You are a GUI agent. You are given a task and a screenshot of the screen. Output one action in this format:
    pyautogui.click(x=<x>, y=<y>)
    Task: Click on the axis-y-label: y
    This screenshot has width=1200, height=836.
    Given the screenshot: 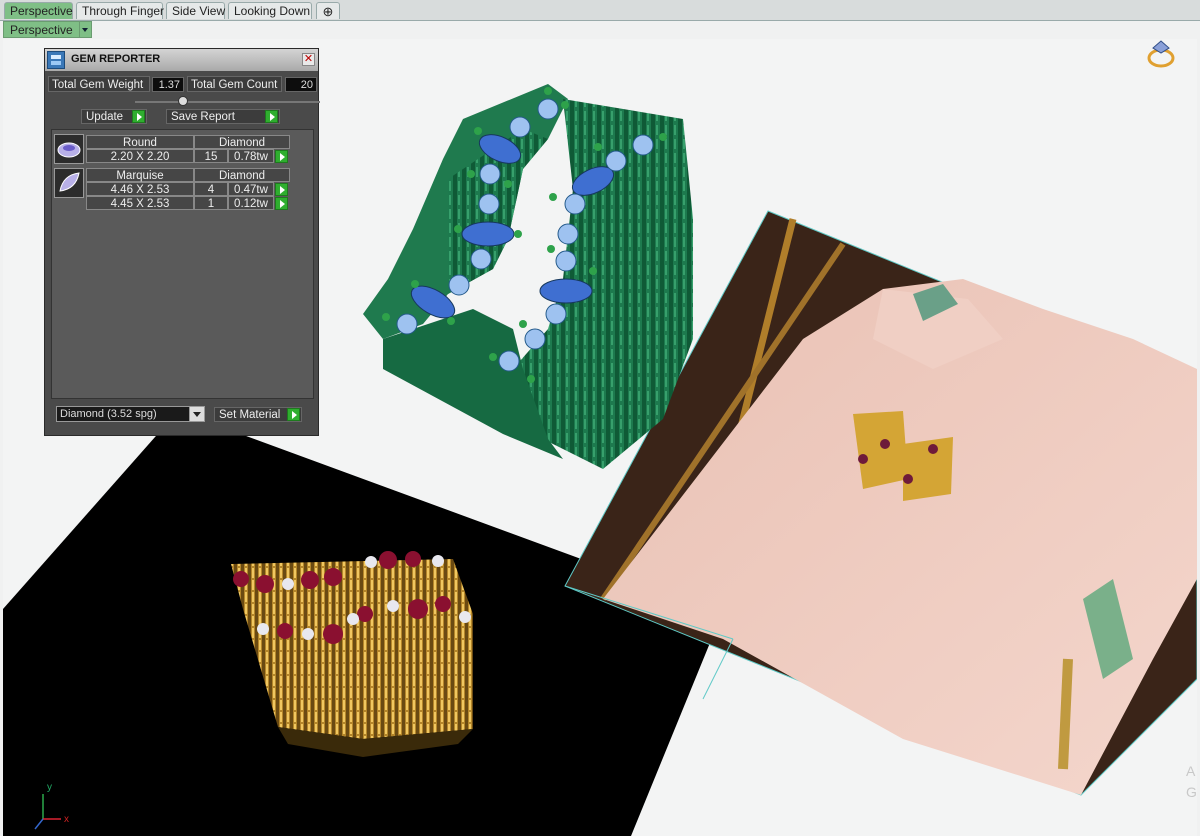 What is the action you would take?
    pyautogui.click(x=49, y=787)
    